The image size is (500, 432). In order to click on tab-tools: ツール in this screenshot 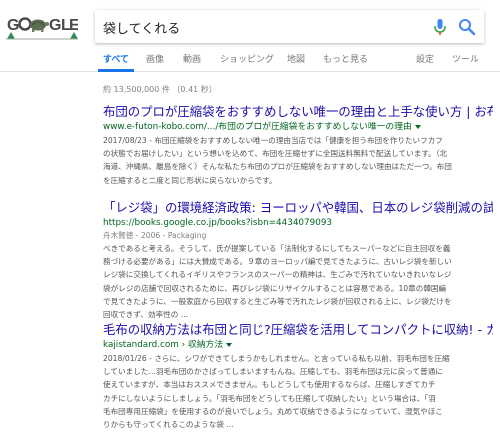, I will do `click(465, 58)`.